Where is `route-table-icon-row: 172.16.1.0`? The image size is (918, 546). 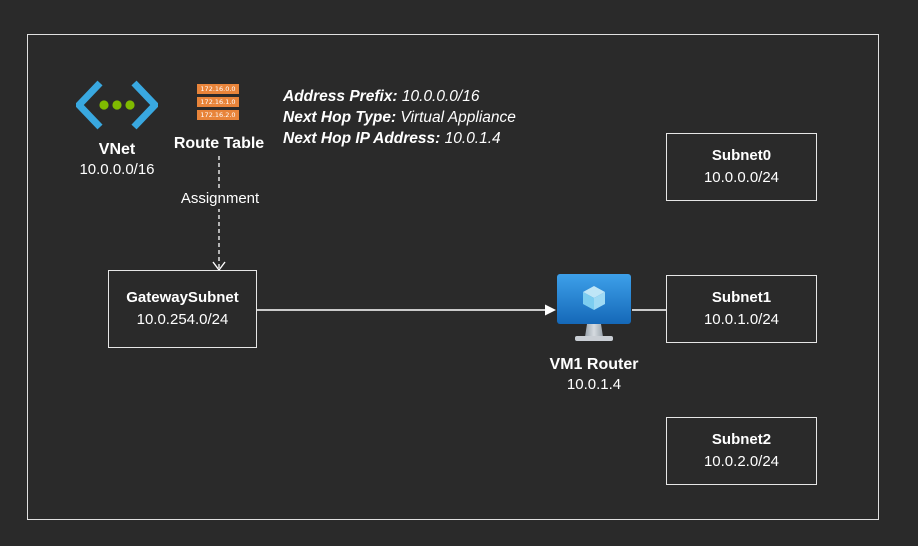 route-table-icon-row: 172.16.1.0 is located at coordinates (218, 102).